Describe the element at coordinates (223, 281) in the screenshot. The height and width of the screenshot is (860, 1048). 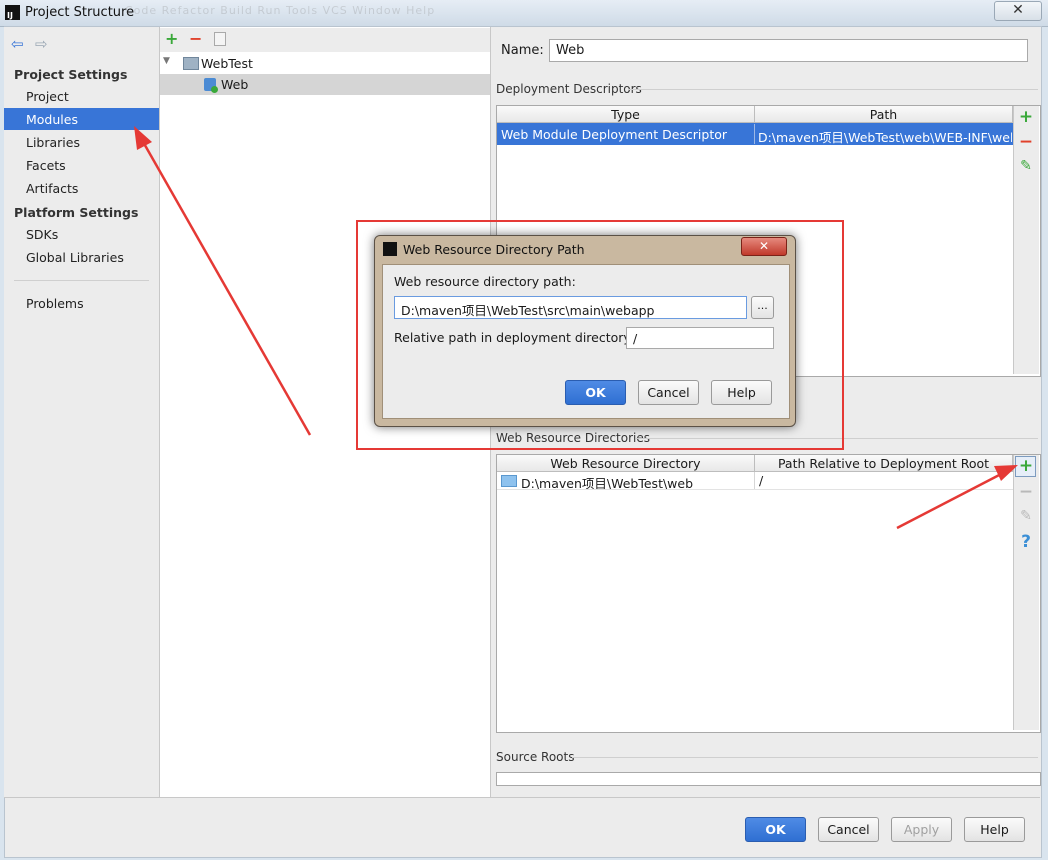
I see `arrow-to-modules` at that location.